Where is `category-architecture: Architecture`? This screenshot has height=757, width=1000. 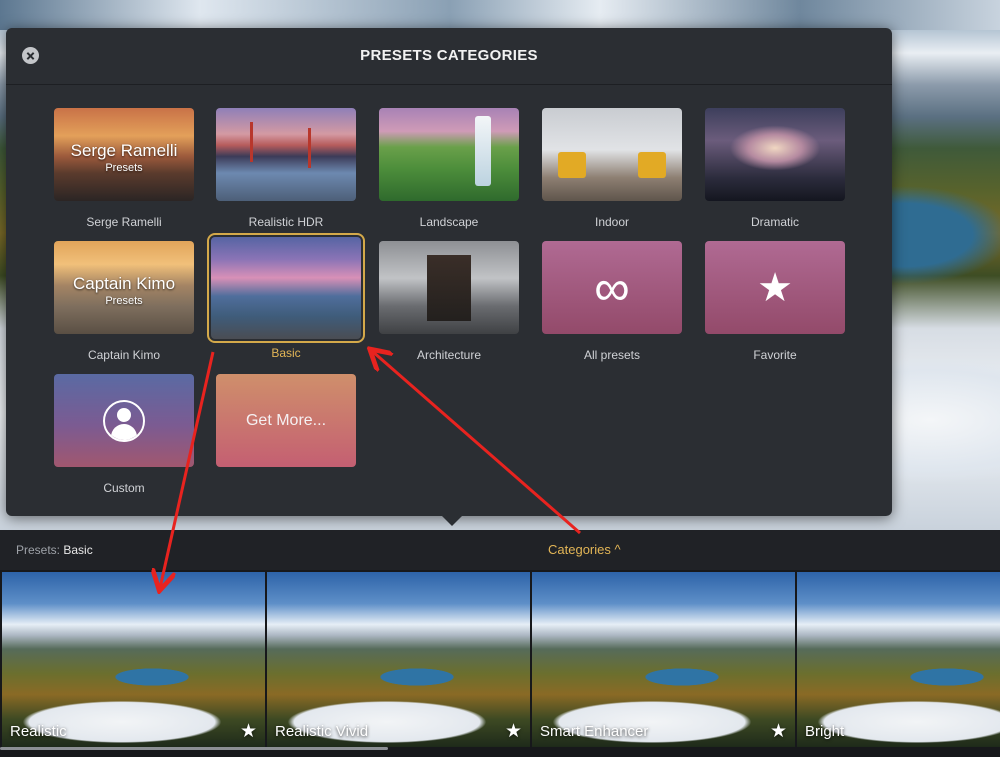 category-architecture: Architecture is located at coordinates (449, 306).